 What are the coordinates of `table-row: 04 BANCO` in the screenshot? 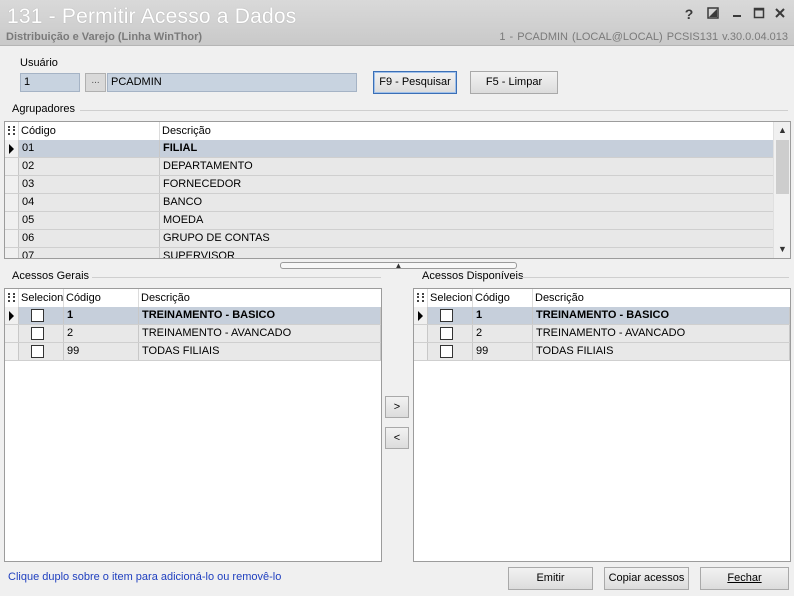 It's located at (389, 203).